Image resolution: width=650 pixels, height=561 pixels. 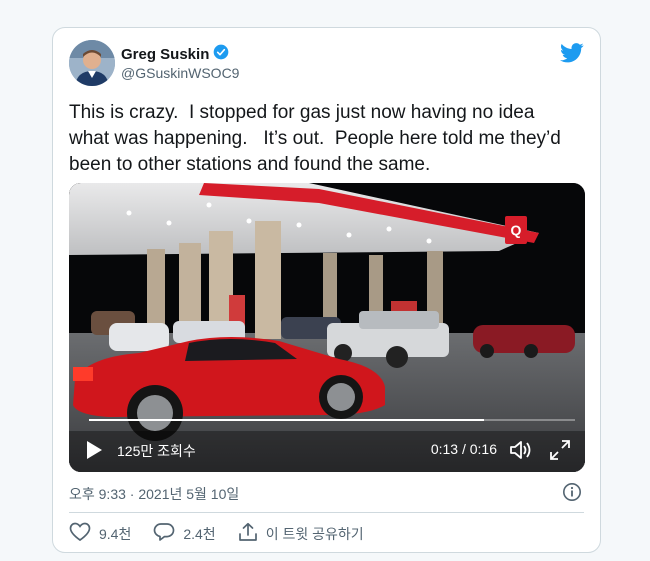 What do you see at coordinates (154, 494) in the screenshot?
I see `tweet-timestamp: 오후 9:33 · 2021년 5월 10일` at bounding box center [154, 494].